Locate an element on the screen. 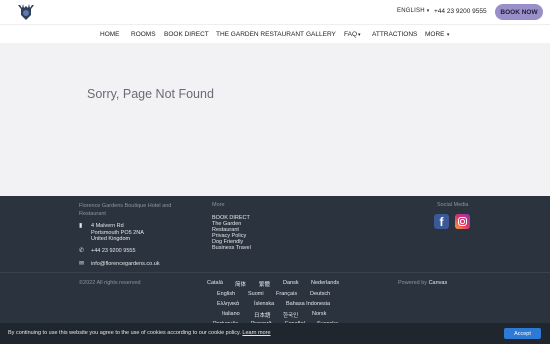 The width and height of the screenshot is (550, 344). nav-item-gallery: GALLERY is located at coordinates (321, 34).